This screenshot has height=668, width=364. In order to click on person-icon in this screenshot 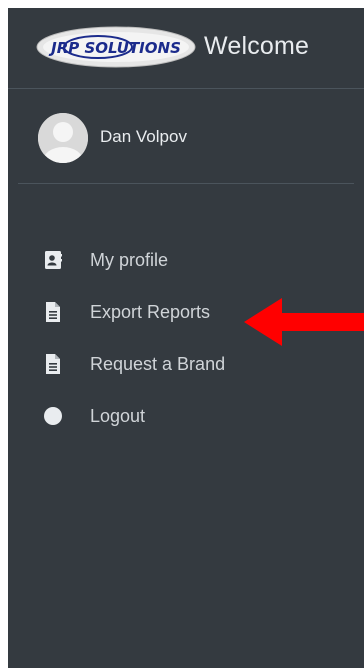, I will do `click(63, 138)`.